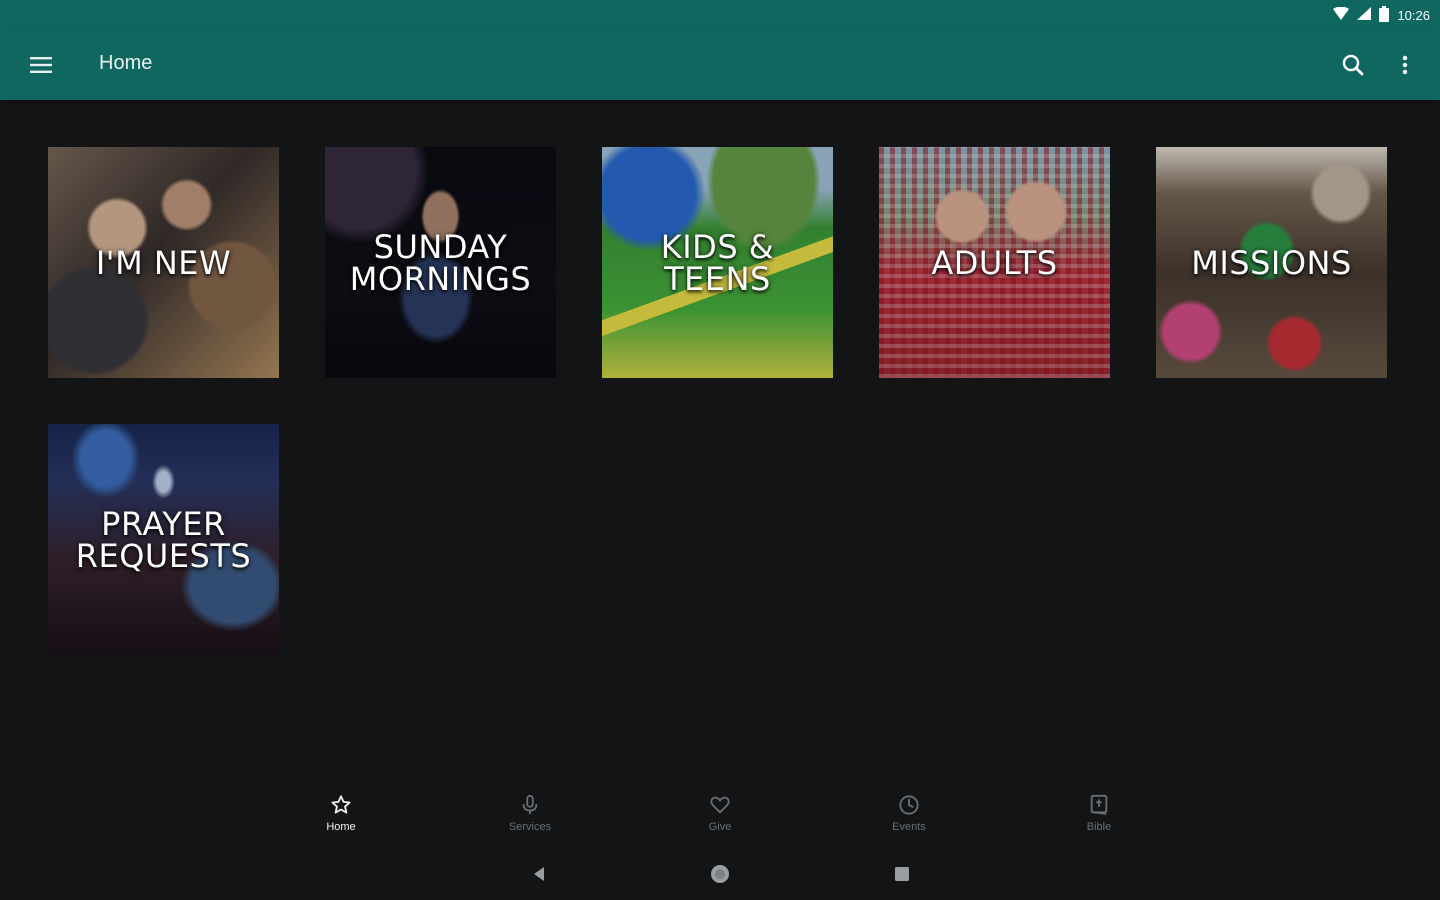  What do you see at coordinates (902, 874) in the screenshot?
I see `recents-icon` at bounding box center [902, 874].